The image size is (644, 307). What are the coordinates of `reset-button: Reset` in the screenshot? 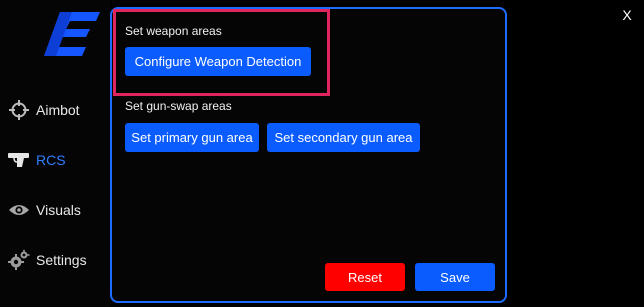 It's located at (365, 277).